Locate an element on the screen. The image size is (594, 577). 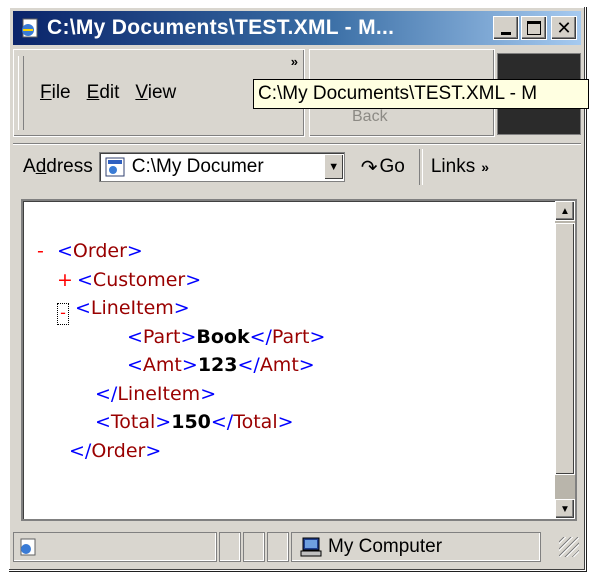
scroll-up-icon: ▲ is located at coordinates (565, 211).